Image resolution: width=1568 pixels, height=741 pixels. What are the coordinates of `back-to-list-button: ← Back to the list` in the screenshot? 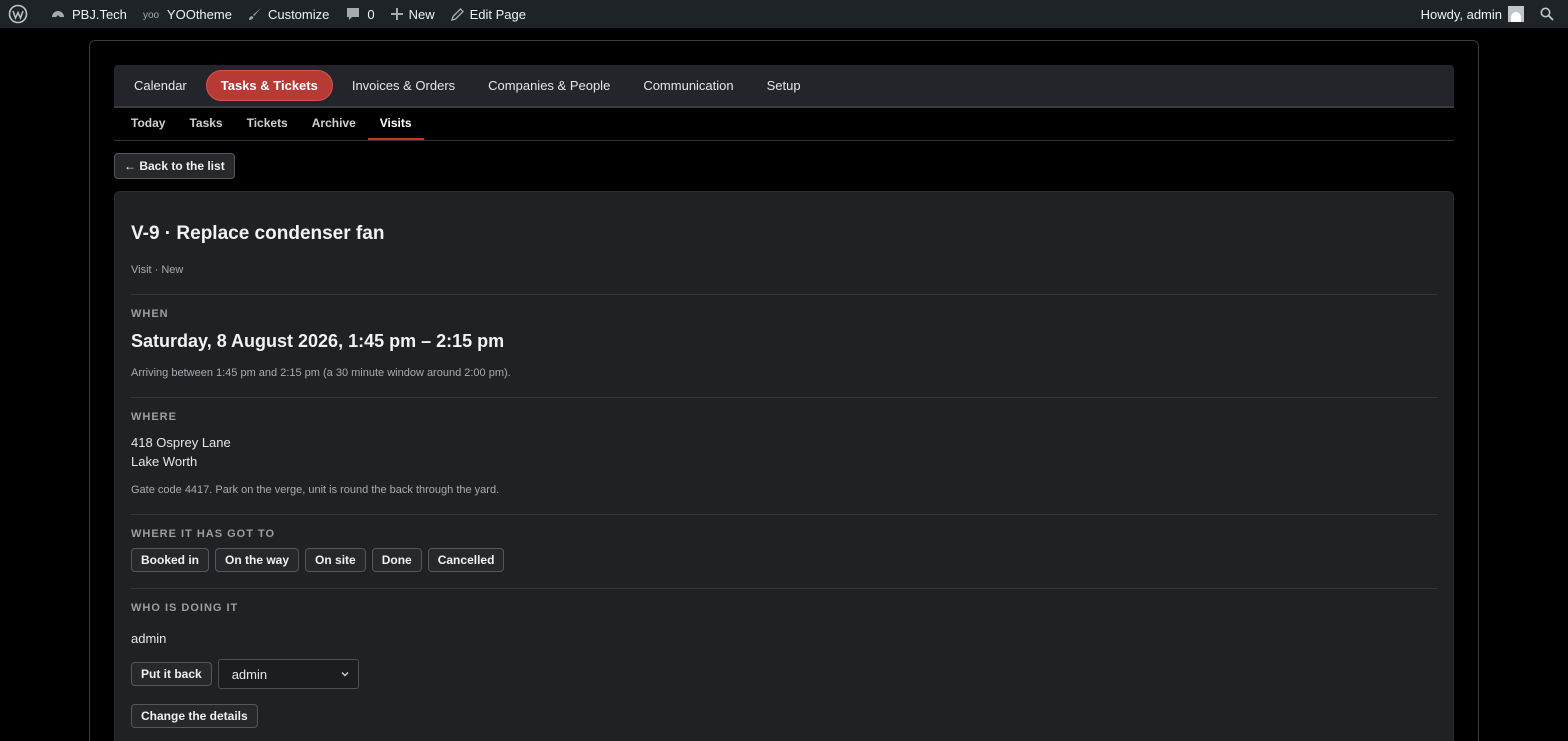 It's located at (174, 166).